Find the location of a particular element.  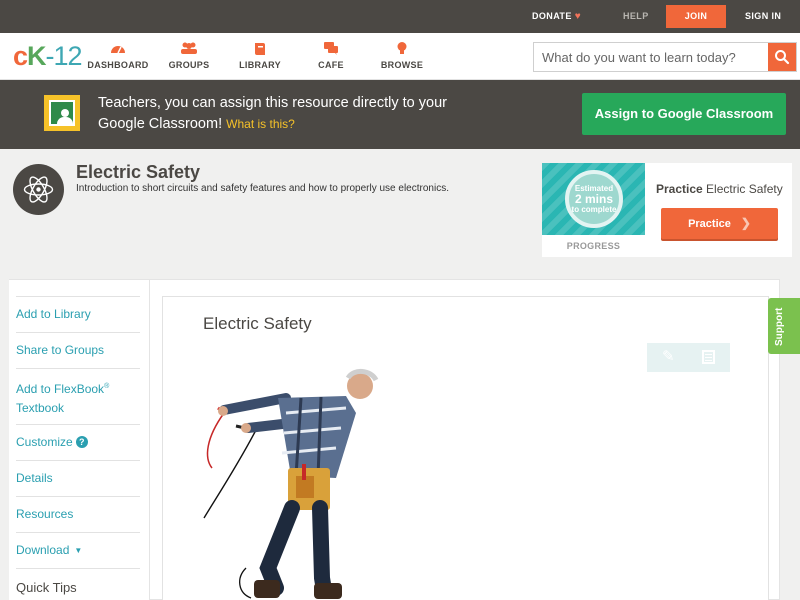

heart-icon: ♥ is located at coordinates (578, 16).